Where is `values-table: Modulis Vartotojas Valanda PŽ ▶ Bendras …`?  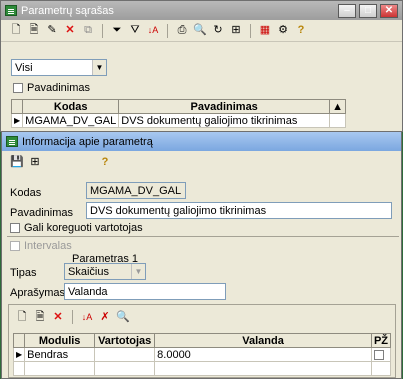 values-table: Modulis Vartotojas Valanda PŽ ▶ Bendras … is located at coordinates (202, 354).